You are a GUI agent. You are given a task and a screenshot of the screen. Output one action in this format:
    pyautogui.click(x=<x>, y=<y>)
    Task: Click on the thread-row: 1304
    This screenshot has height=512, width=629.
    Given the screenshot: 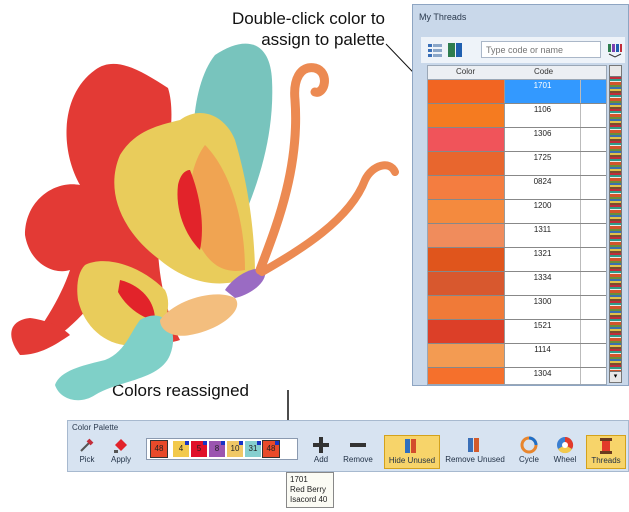 What is the action you would take?
    pyautogui.click(x=517, y=376)
    